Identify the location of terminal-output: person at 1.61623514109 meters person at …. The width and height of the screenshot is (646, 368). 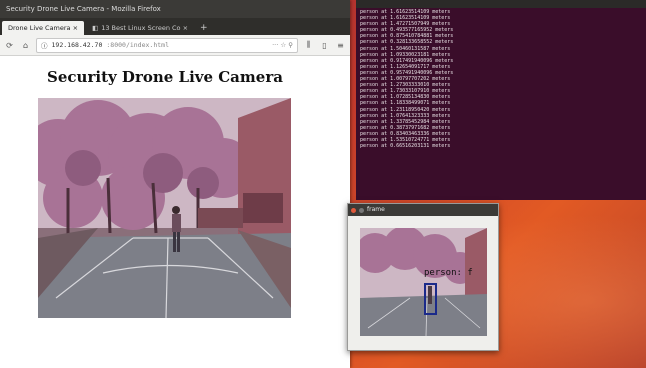
(406, 79).